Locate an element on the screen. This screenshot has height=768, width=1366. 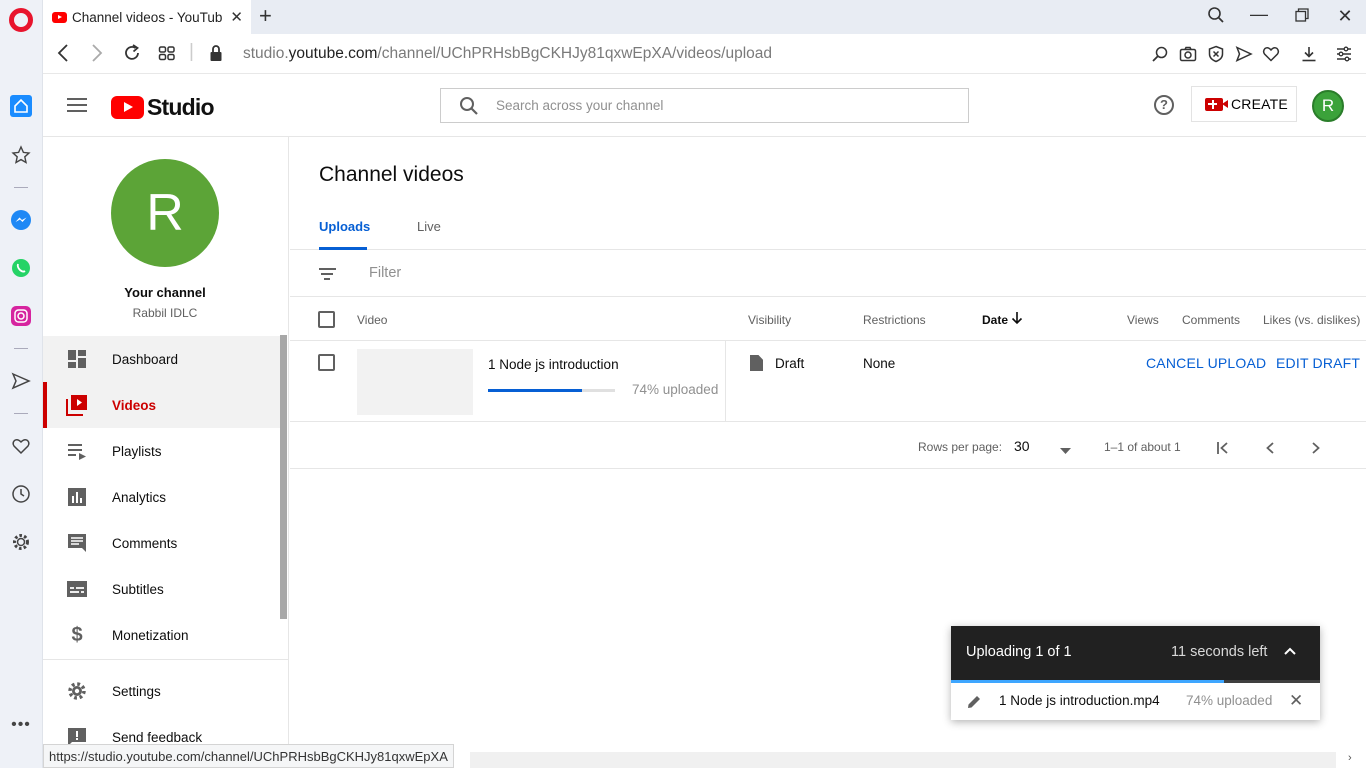
filter-bar: Filter is located at coordinates (828, 273).